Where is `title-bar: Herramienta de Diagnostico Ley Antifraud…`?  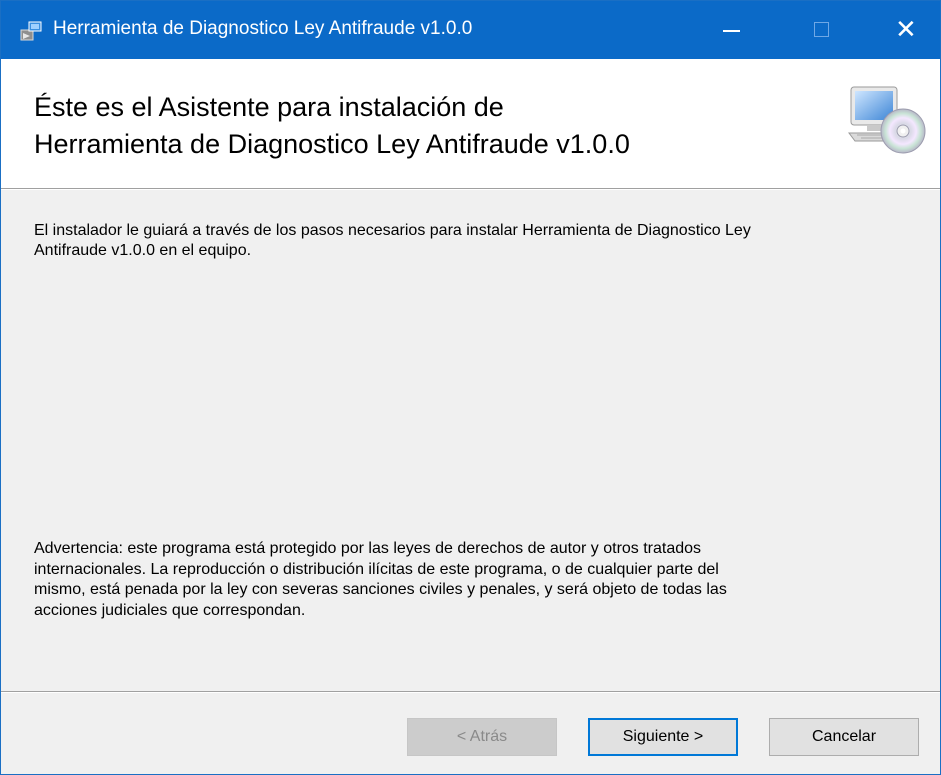
title-bar: Herramienta de Diagnostico Ley Antifraud… is located at coordinates (470, 30).